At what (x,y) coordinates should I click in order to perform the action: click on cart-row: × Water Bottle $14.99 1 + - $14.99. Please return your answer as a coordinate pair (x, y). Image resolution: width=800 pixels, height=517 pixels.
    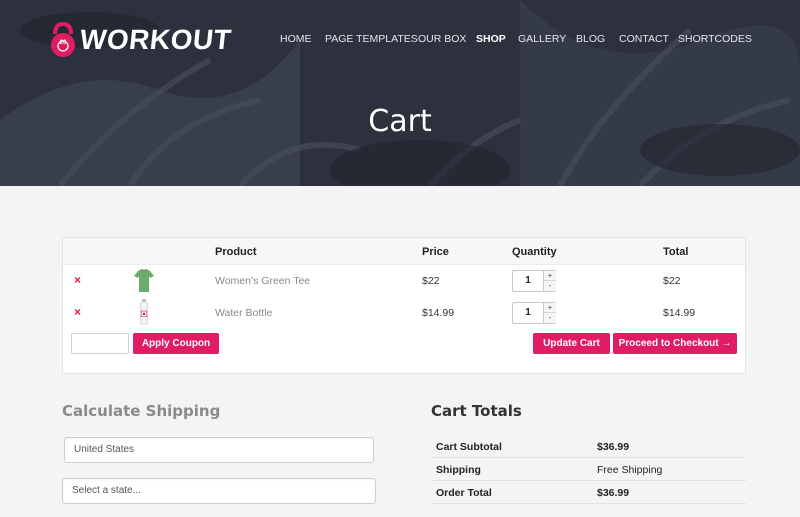
    Looking at the image, I should click on (404, 313).